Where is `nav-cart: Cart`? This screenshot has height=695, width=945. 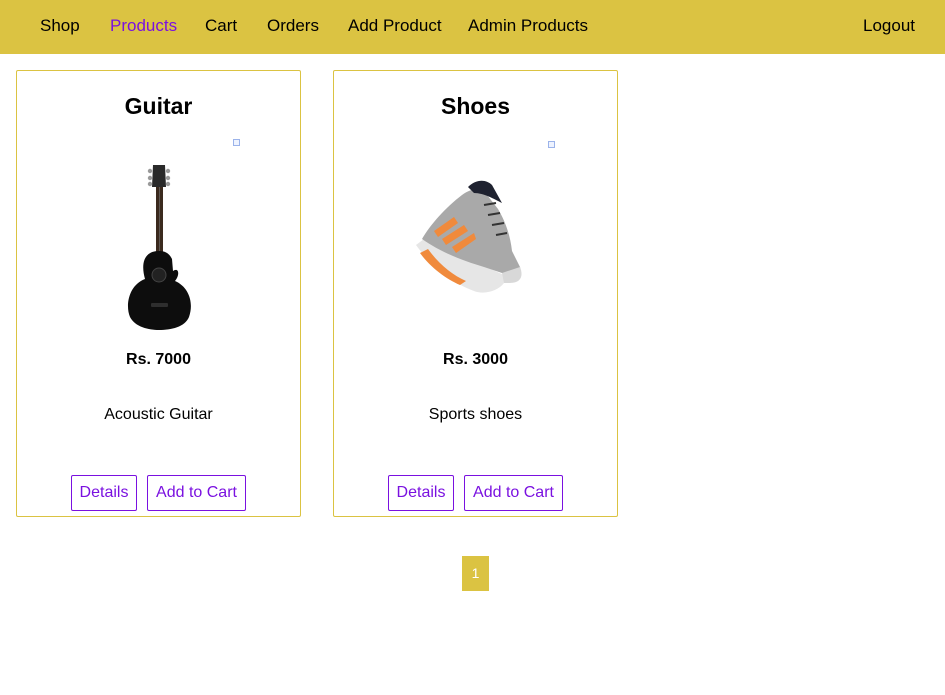 nav-cart: Cart is located at coordinates (221, 26).